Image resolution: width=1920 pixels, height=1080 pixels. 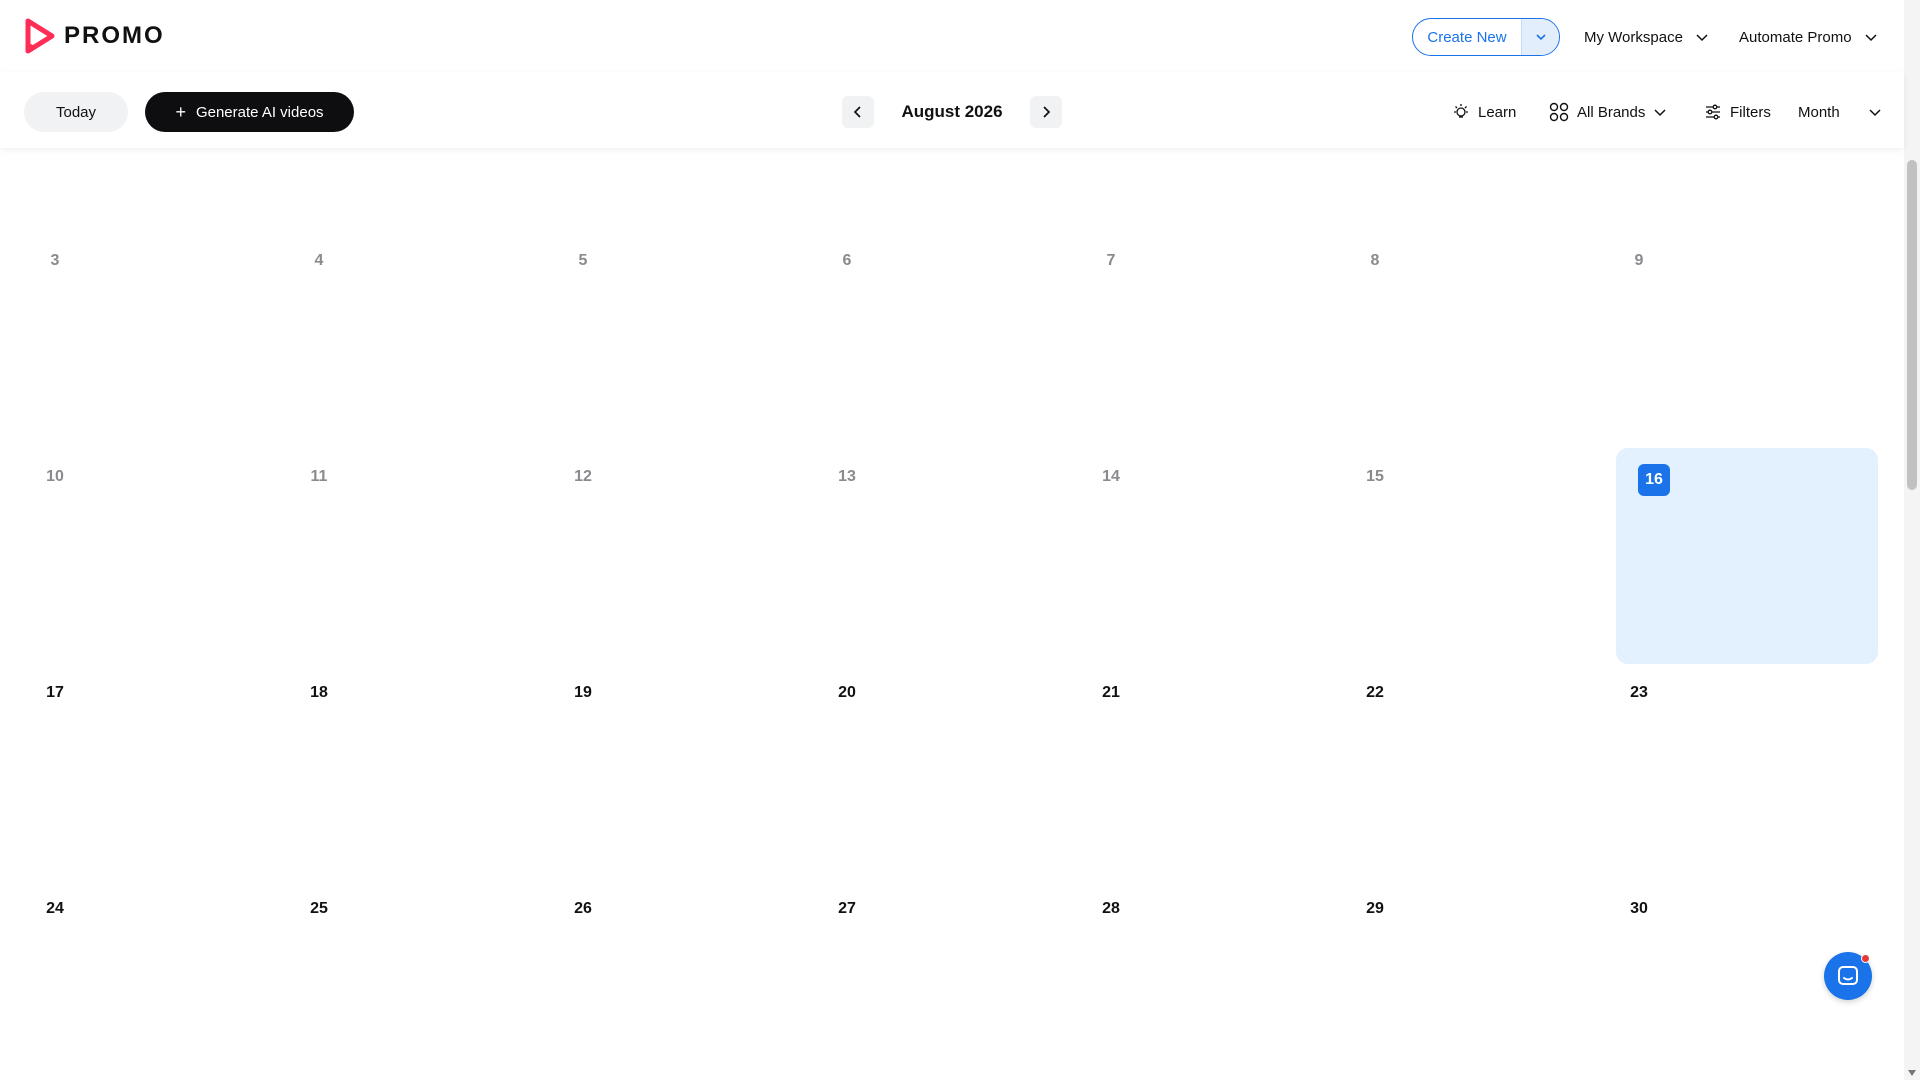 What do you see at coordinates (1611, 112) in the screenshot?
I see `all-brands-label: All Brands` at bounding box center [1611, 112].